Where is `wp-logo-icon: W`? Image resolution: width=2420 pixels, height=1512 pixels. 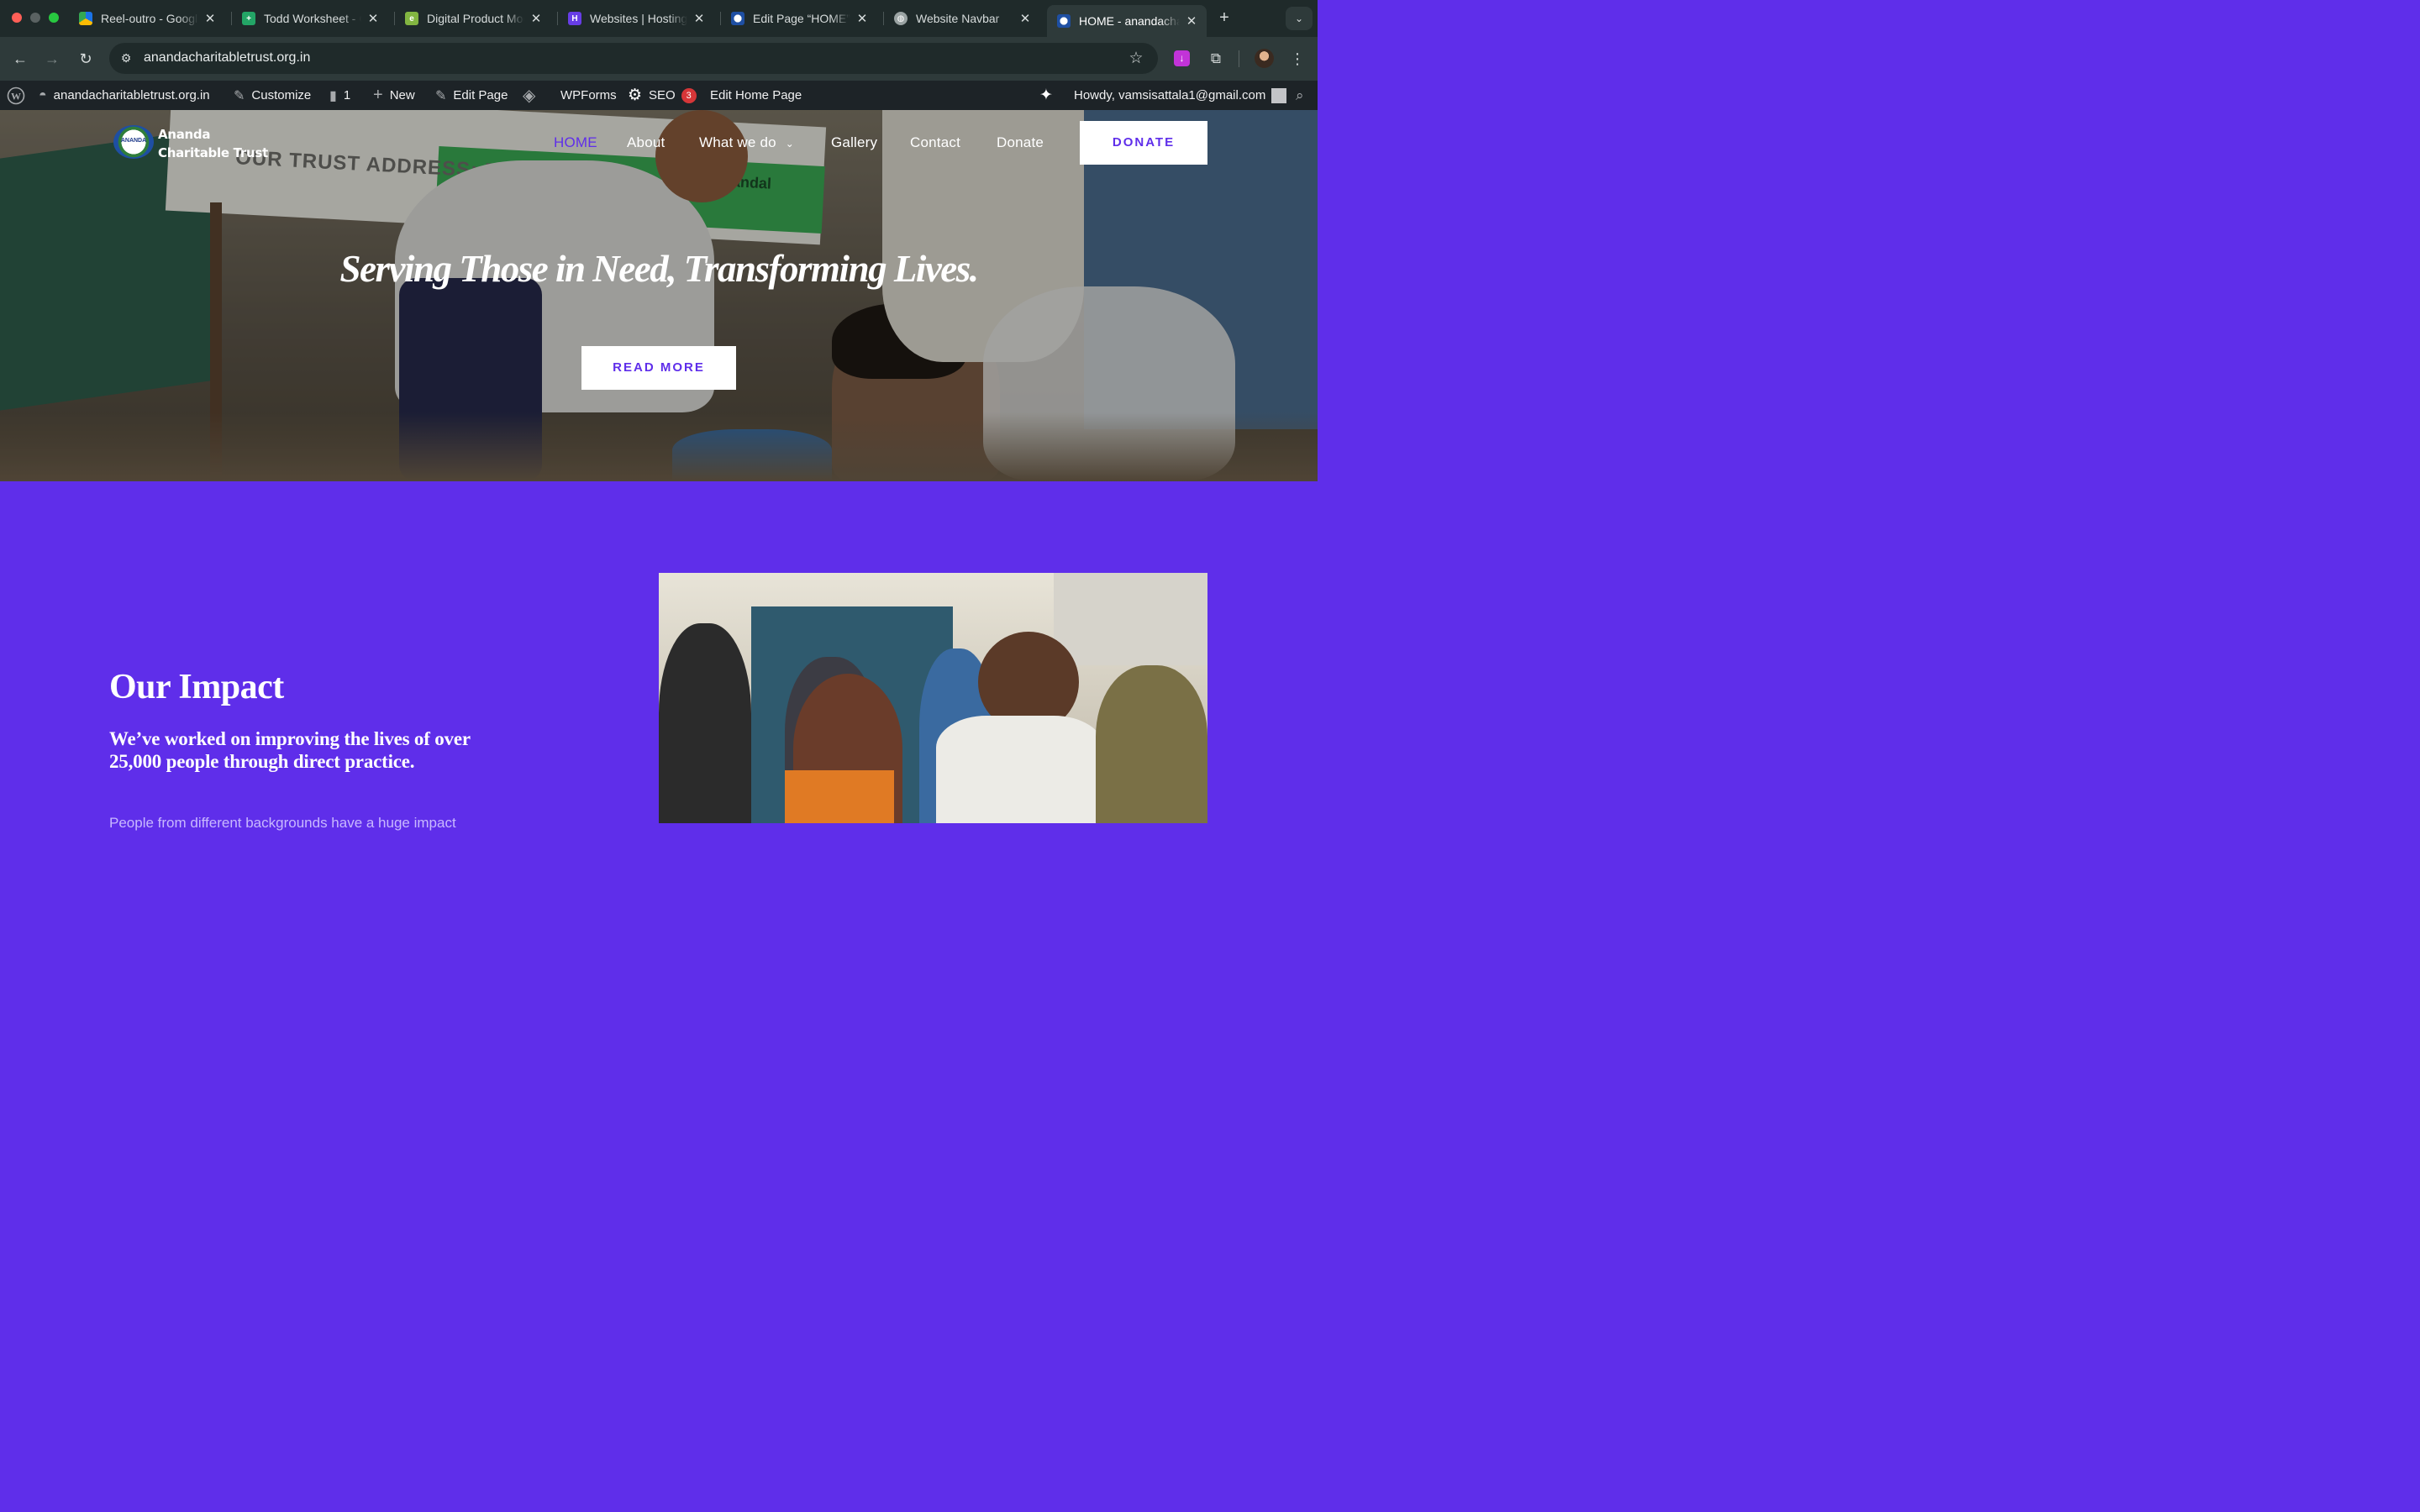
wp-logo-icon: W is located at coordinates (16, 95).